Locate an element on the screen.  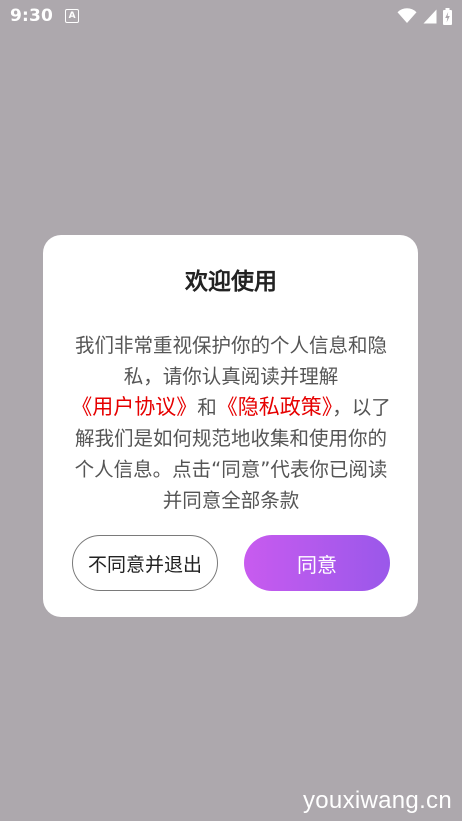
status-right is located at coordinates (424, 16).